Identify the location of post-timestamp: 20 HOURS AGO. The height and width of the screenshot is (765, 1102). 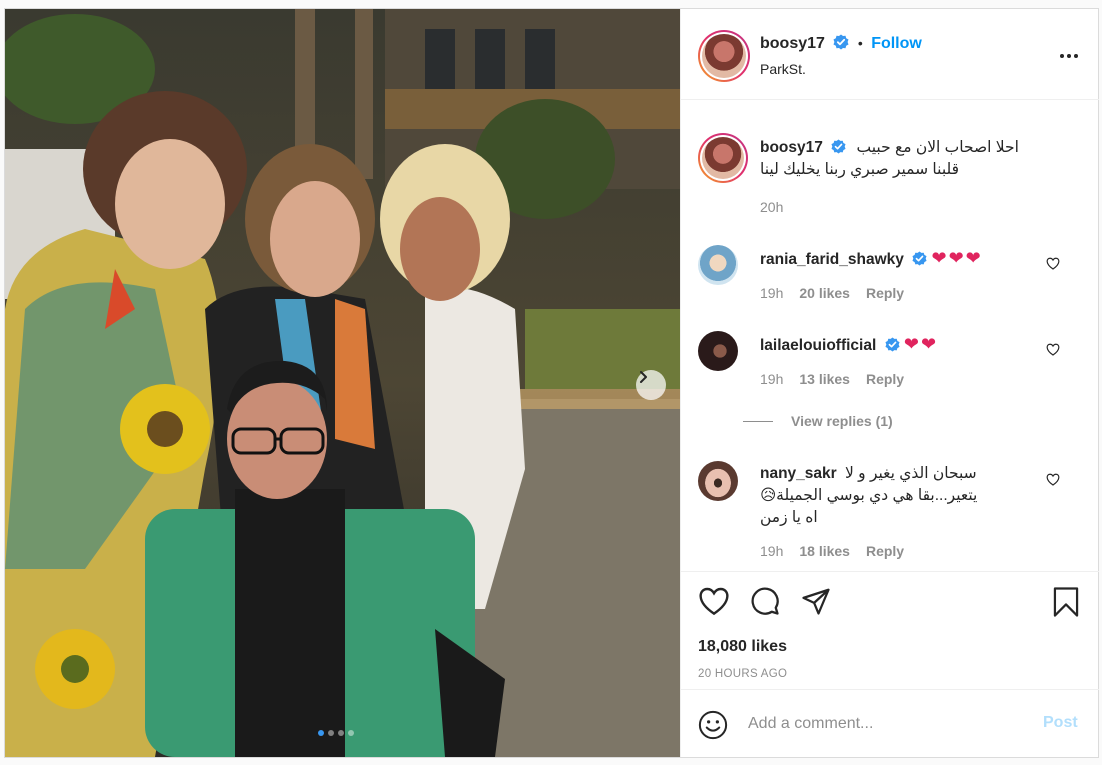
(742, 674).